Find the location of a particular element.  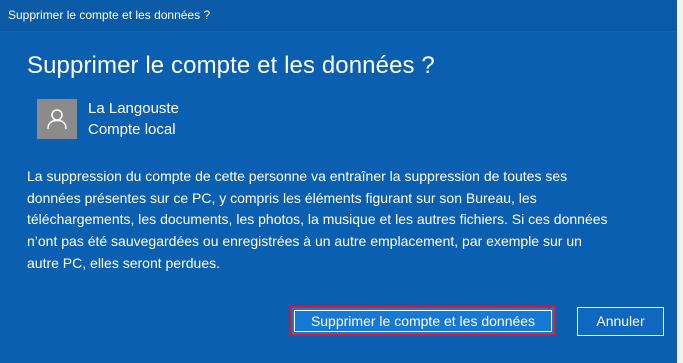

message-line: autre PC, elles seront perdues. is located at coordinates (123, 262).